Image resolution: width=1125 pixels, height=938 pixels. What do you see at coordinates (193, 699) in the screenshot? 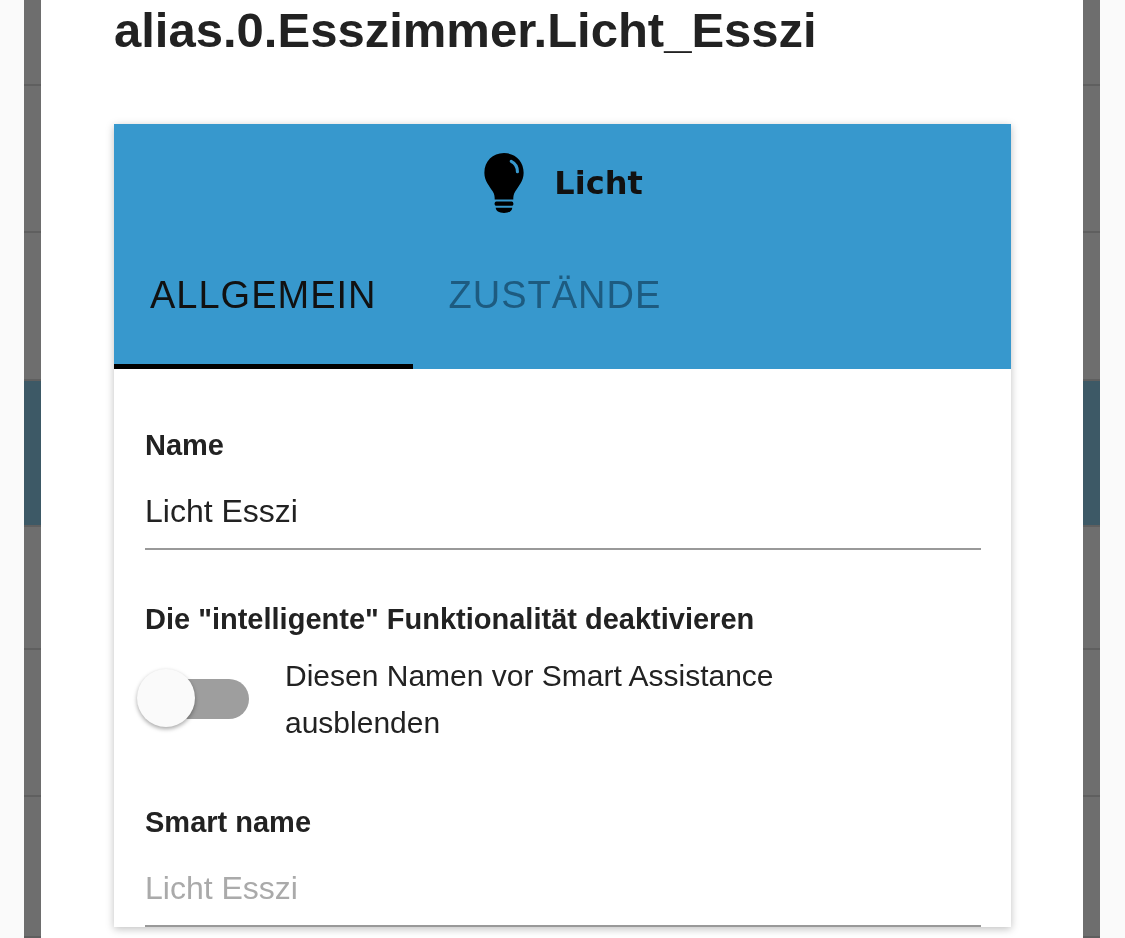
I see `toggle-switch` at bounding box center [193, 699].